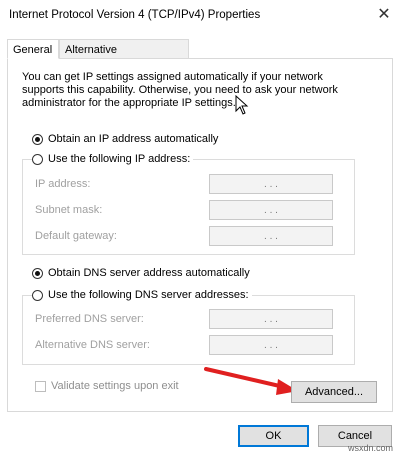  I want to click on default-gateway-dots: . . ., so click(271, 236).